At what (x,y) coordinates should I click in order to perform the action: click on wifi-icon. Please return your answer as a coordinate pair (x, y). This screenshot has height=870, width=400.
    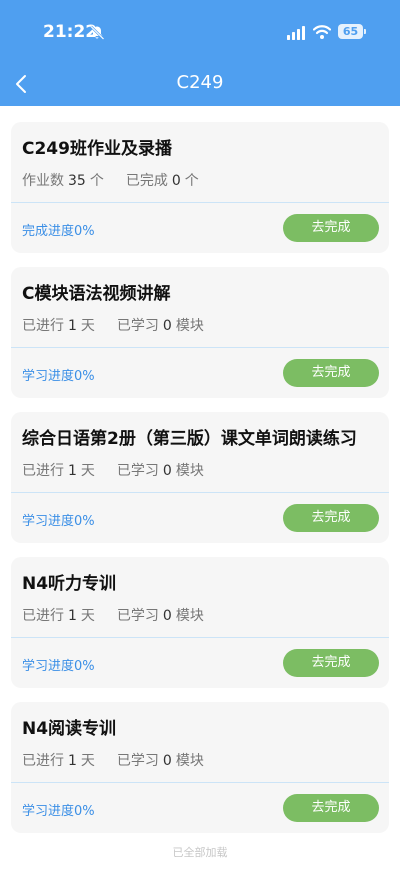
    Looking at the image, I should click on (322, 32).